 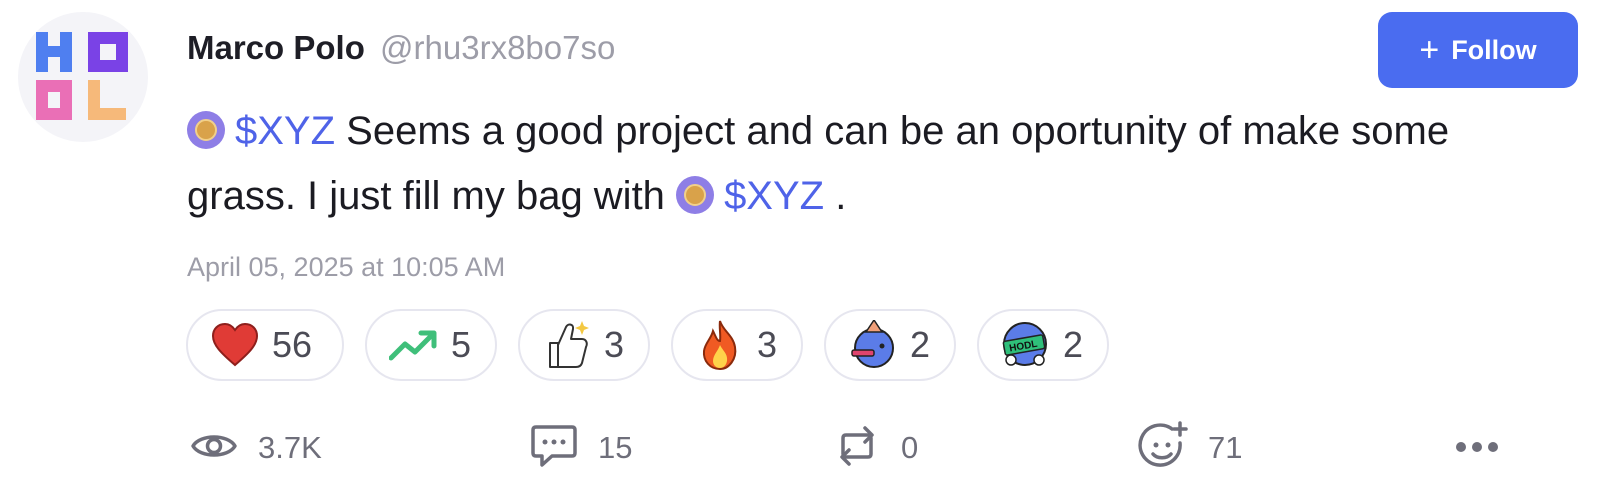 I want to click on reaction-hodl: HODL 2, so click(x=1043, y=345).